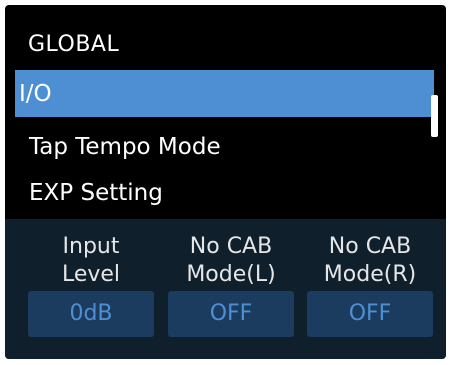  I want to click on menu-item-label: I/O, so click(35, 93).